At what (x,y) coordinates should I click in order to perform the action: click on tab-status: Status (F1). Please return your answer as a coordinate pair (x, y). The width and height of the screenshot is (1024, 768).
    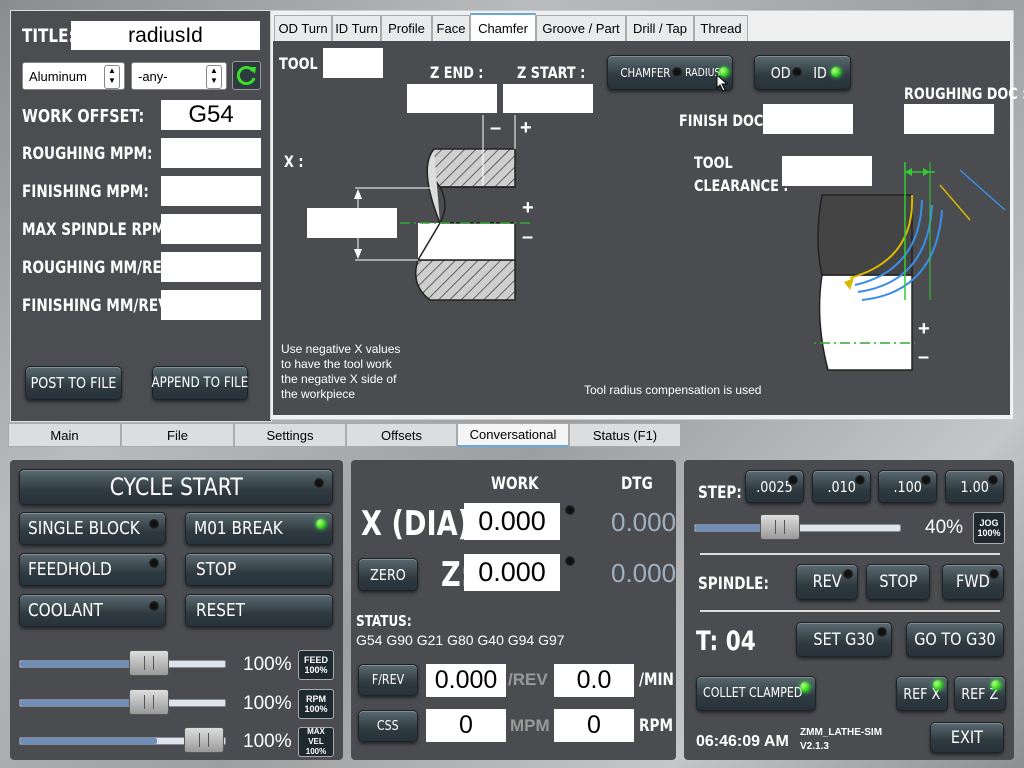
    Looking at the image, I should click on (625, 435).